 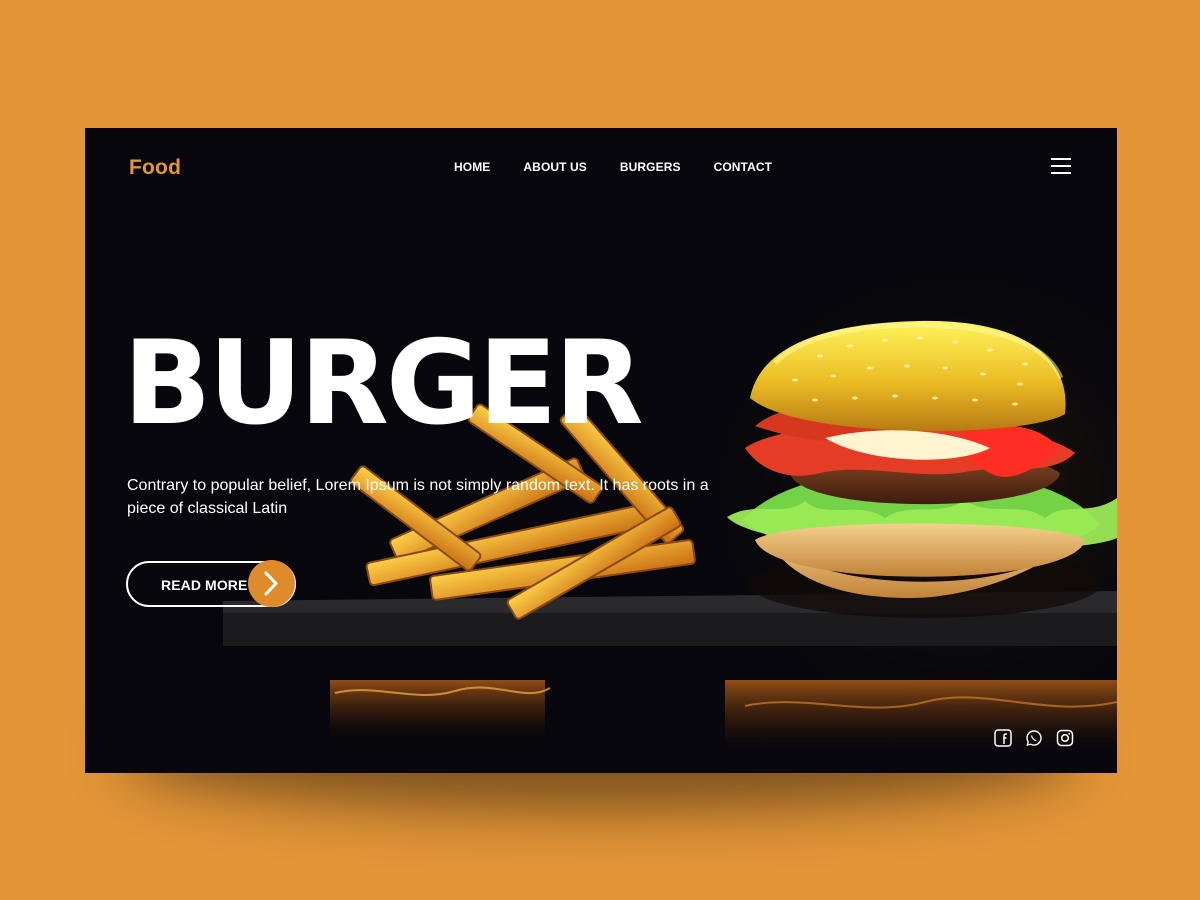 What do you see at coordinates (1003, 738) in the screenshot?
I see `facebook-icon` at bounding box center [1003, 738].